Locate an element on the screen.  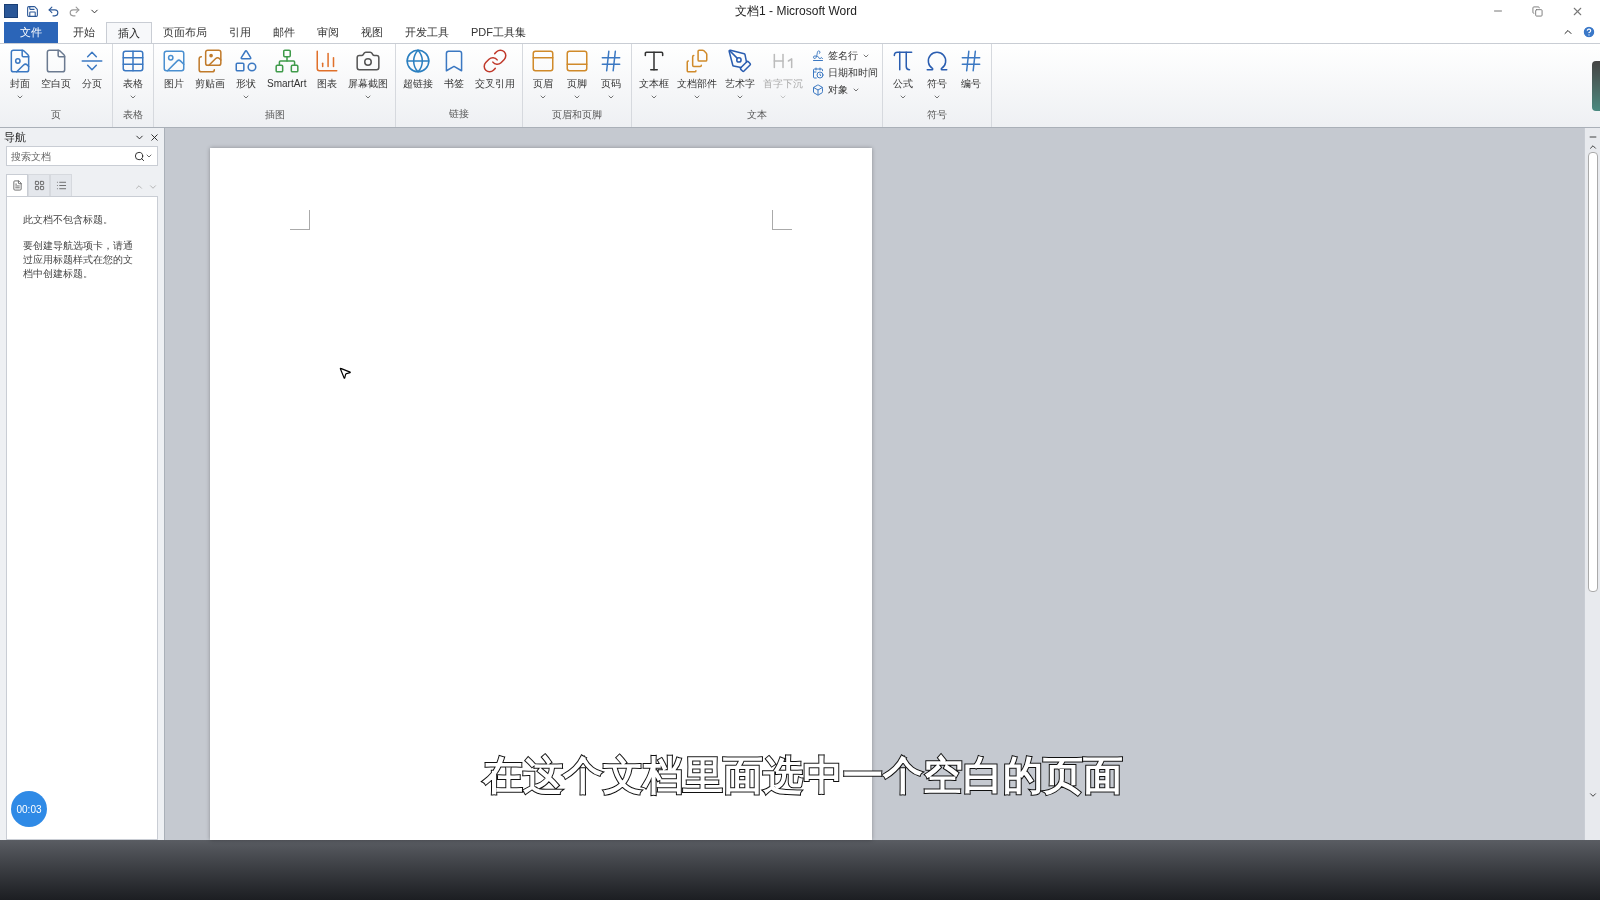
header-icon is located at coordinates (543, 61).